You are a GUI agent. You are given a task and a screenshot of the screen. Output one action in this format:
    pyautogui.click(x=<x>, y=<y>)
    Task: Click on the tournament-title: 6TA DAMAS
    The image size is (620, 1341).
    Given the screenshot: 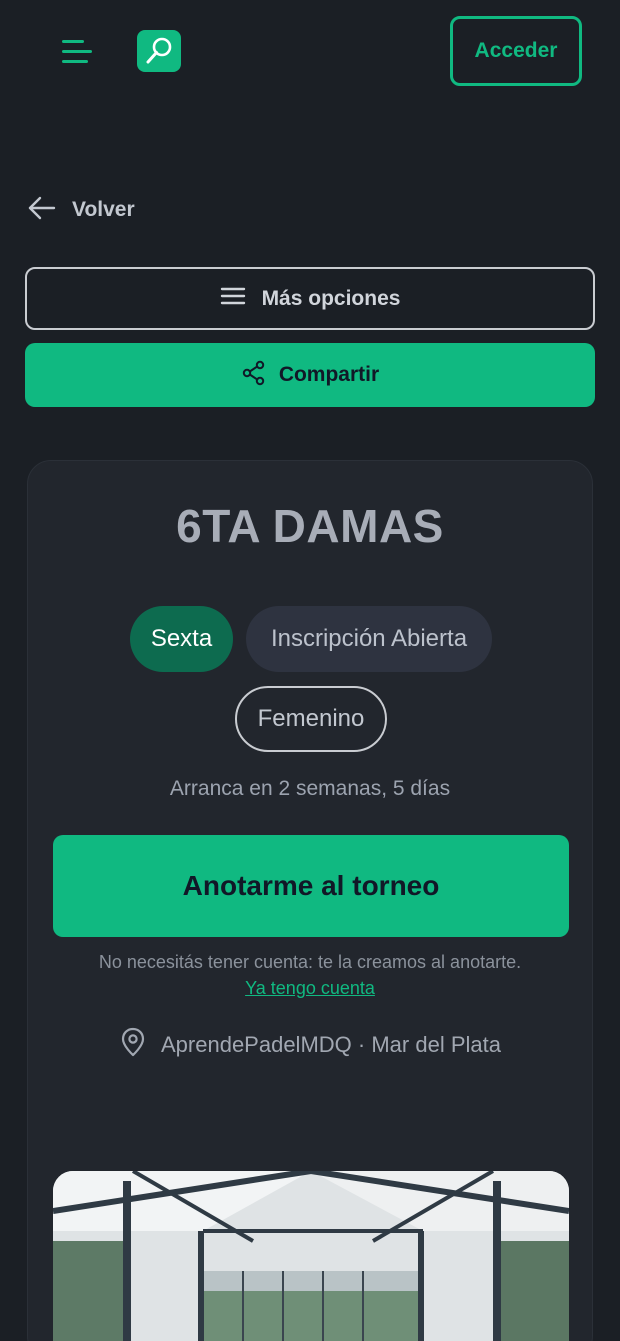 What is the action you would take?
    pyautogui.click(x=310, y=526)
    